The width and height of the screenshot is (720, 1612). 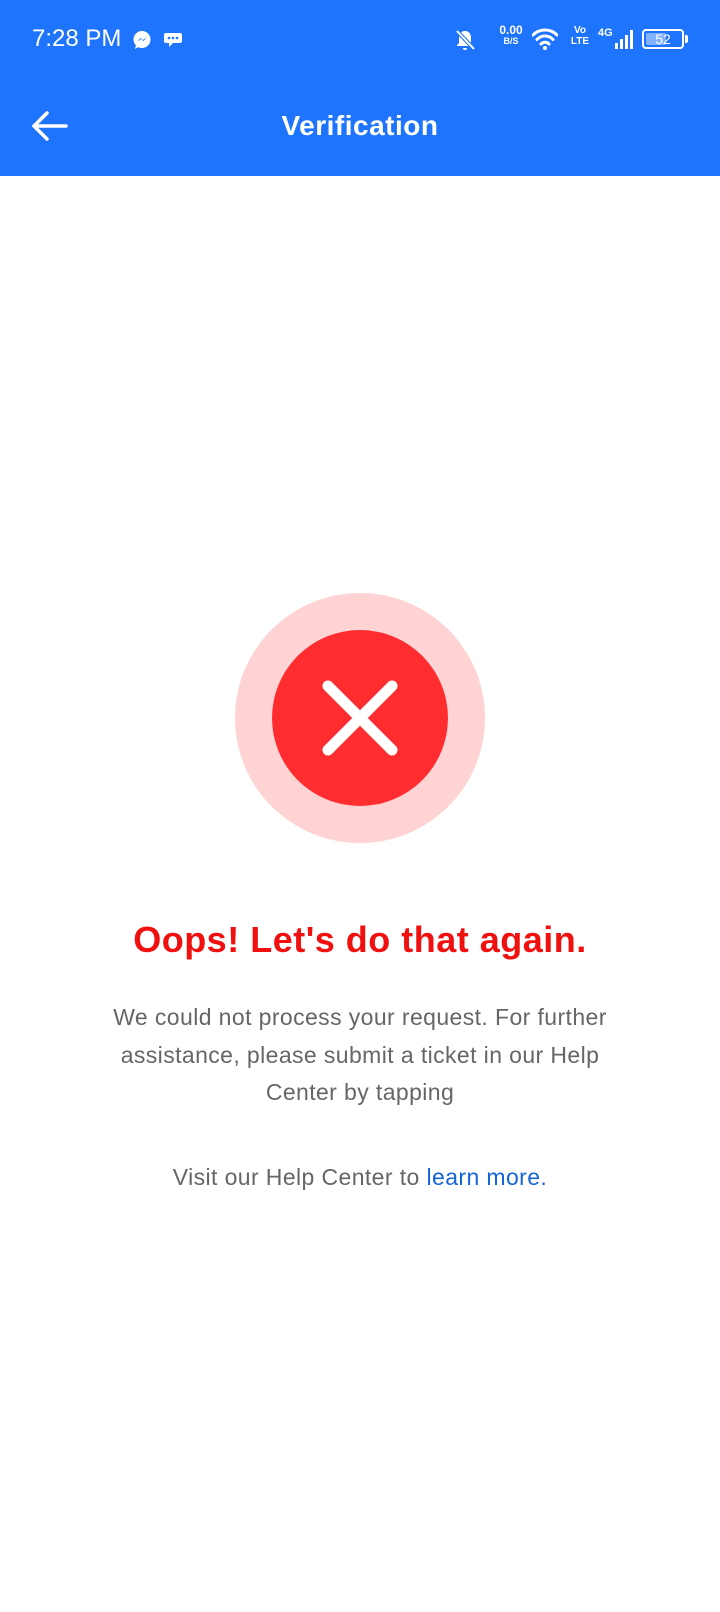 I want to click on network-speed-value: 0.00, so click(x=511, y=30).